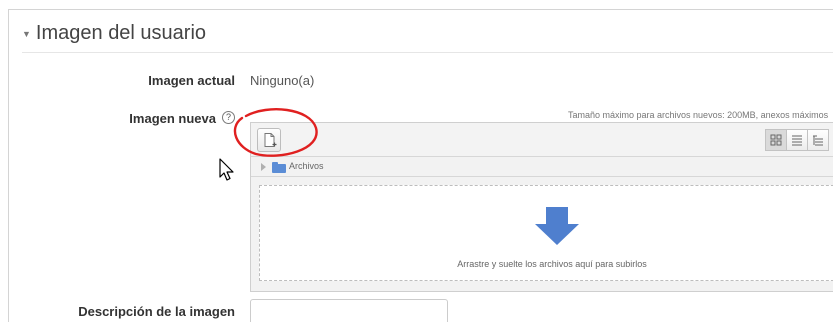 This screenshot has height=322, width=833. Describe the element at coordinates (542, 167) in the screenshot. I see `file-picker-path: Archivos` at that location.